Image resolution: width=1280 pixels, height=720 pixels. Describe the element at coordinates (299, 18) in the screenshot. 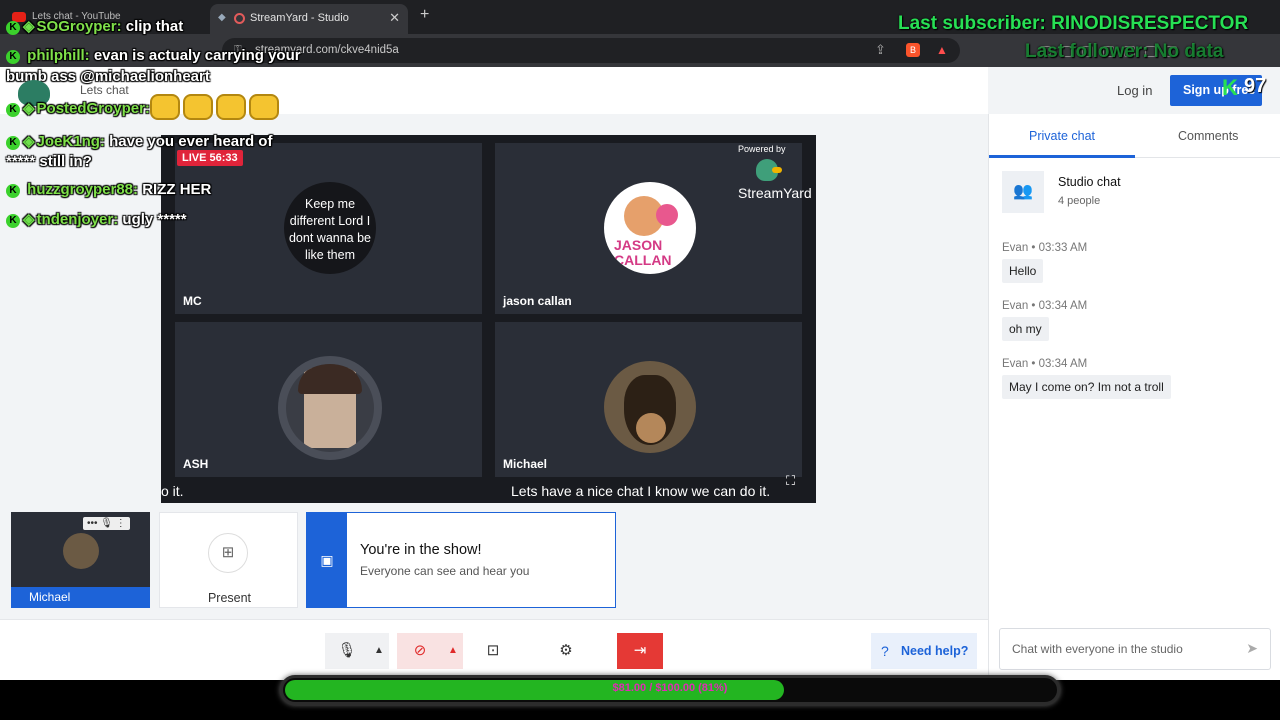

I see `tab-streamyard-label: StreamYard - Studio` at that location.